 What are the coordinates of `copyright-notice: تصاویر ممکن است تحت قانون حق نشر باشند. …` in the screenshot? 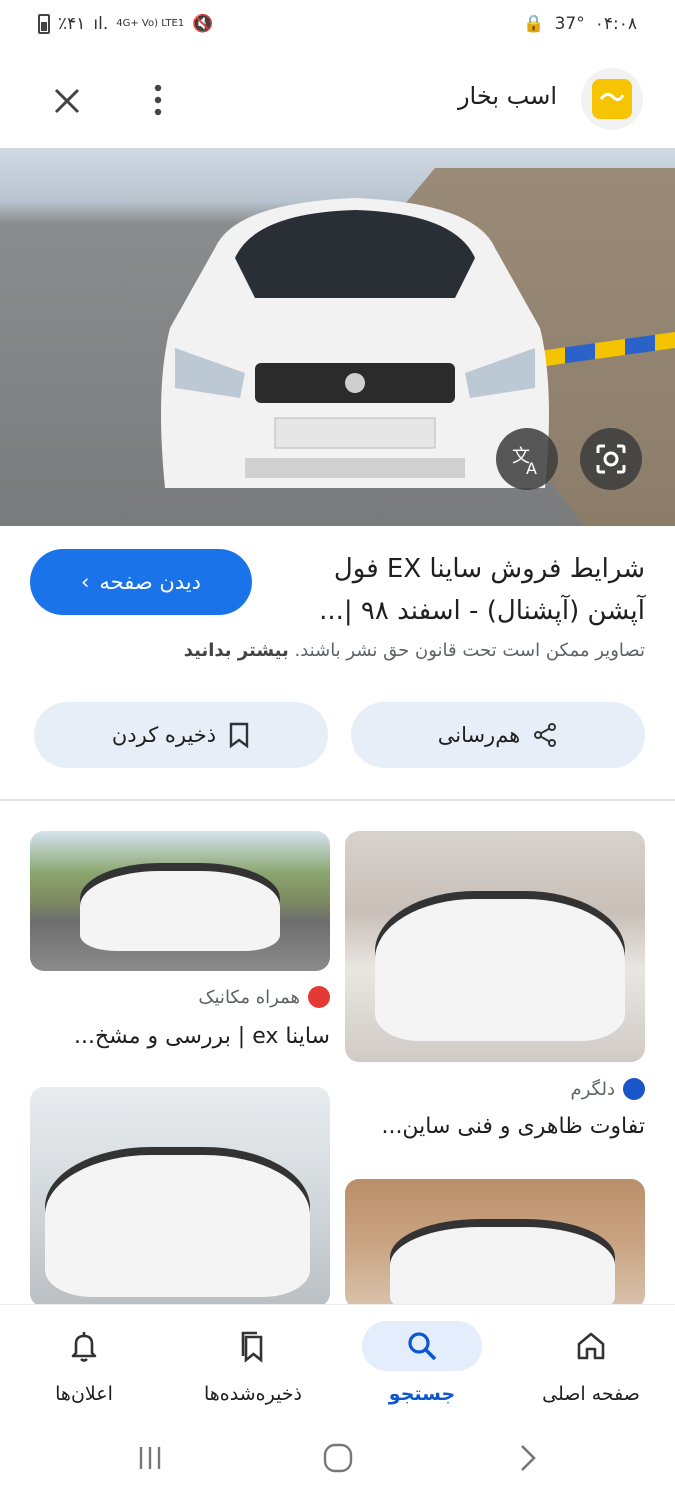 It's located at (335, 650).